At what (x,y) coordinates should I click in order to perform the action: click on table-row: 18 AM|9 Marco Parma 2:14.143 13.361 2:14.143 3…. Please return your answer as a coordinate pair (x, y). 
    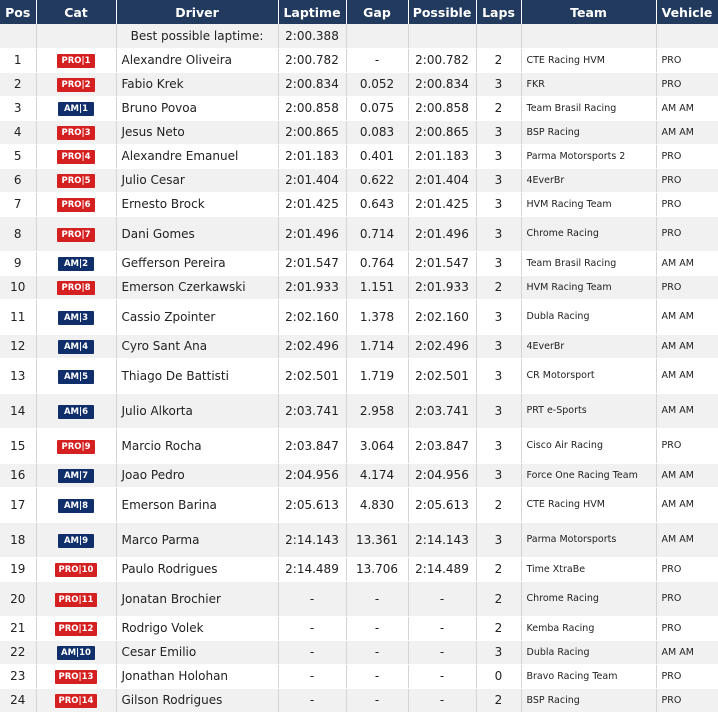
    Looking at the image, I should click on (359, 540).